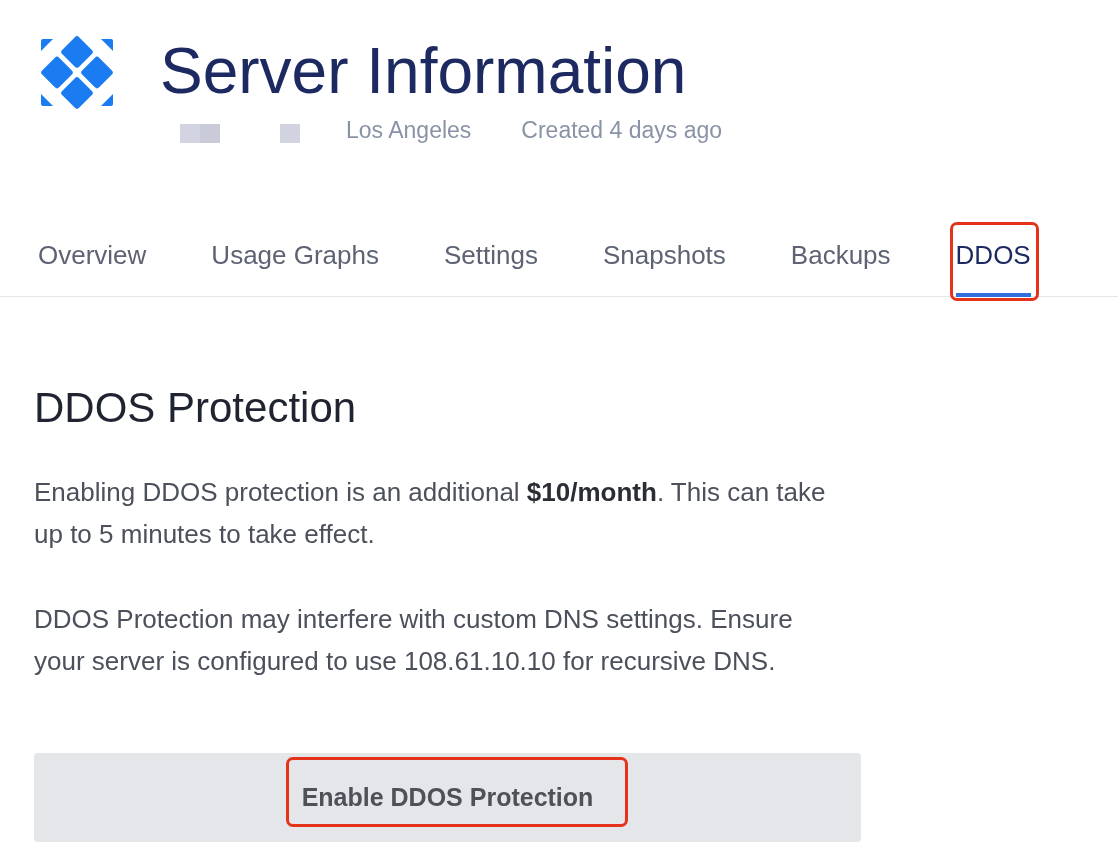 This screenshot has width=1118, height=864. What do you see at coordinates (424, 71) in the screenshot?
I see `page-title: Server Information` at bounding box center [424, 71].